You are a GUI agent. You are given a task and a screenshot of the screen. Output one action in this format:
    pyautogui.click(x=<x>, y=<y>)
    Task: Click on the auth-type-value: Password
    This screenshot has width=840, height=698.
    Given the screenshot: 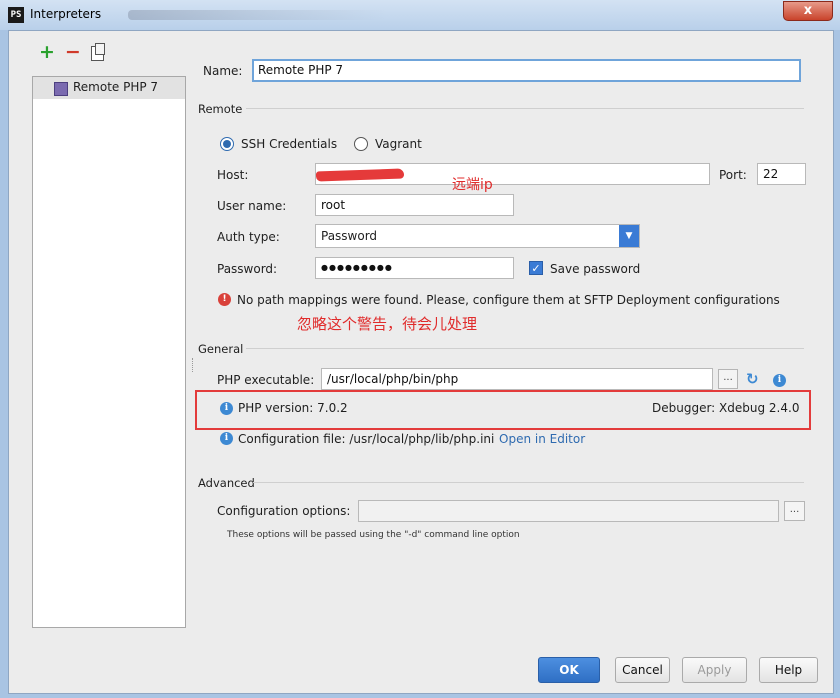 What is the action you would take?
    pyautogui.click(x=349, y=236)
    